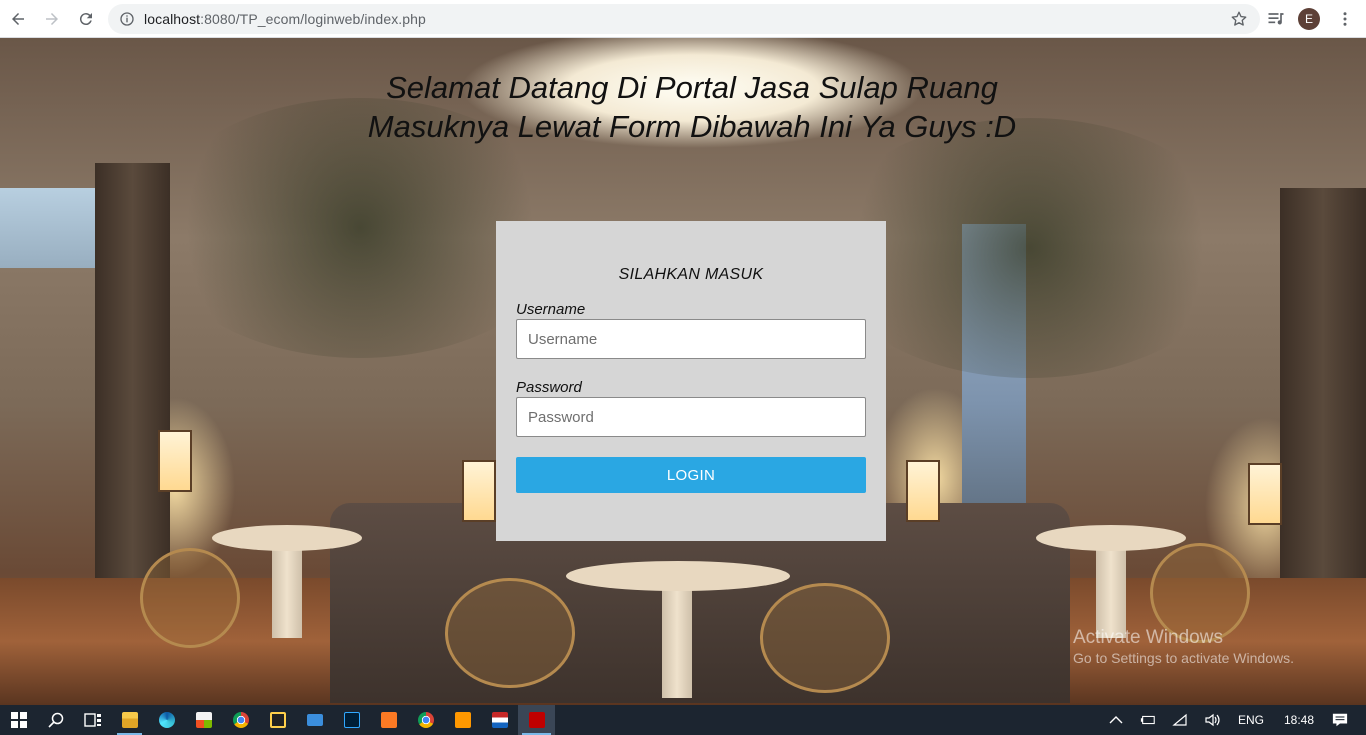  I want to click on taskbar-media-player, so click(277, 720).